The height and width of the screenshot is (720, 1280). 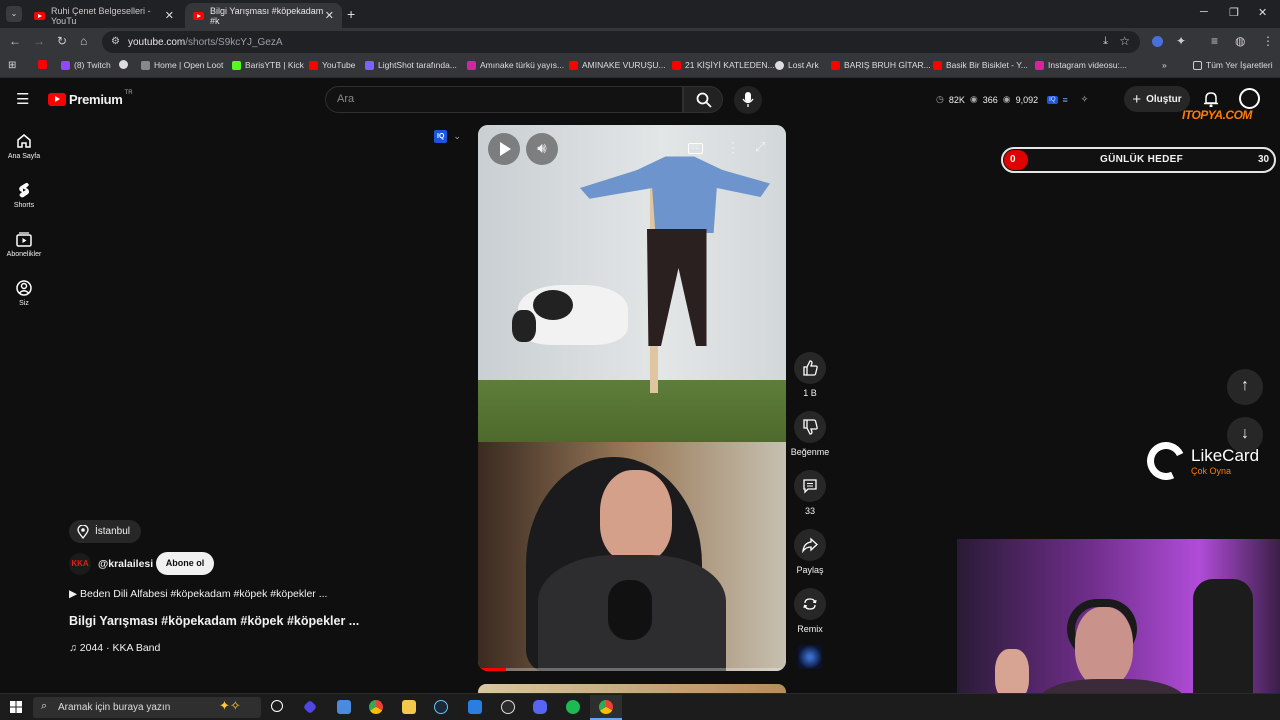 What do you see at coordinates (1065, 100) in the screenshot?
I see `list-icon: ≡` at bounding box center [1065, 100].